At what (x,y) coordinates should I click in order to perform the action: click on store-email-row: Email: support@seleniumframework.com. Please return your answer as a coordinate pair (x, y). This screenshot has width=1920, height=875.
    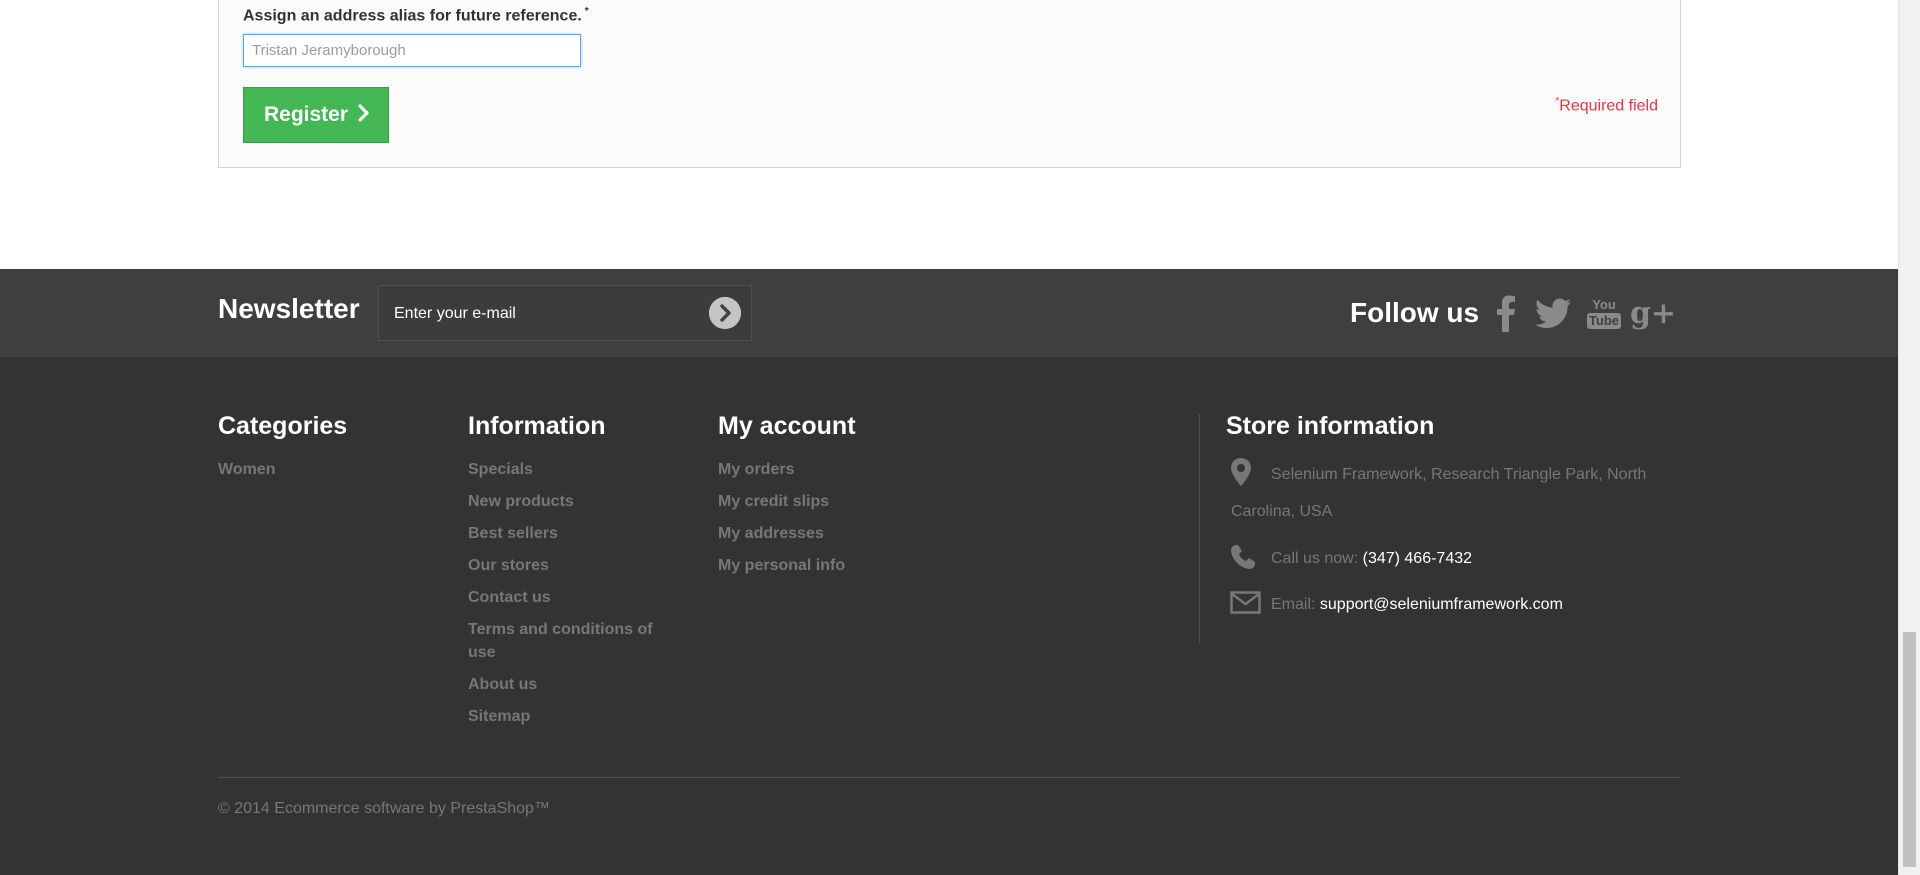
    Looking at the image, I should click on (1417, 605).